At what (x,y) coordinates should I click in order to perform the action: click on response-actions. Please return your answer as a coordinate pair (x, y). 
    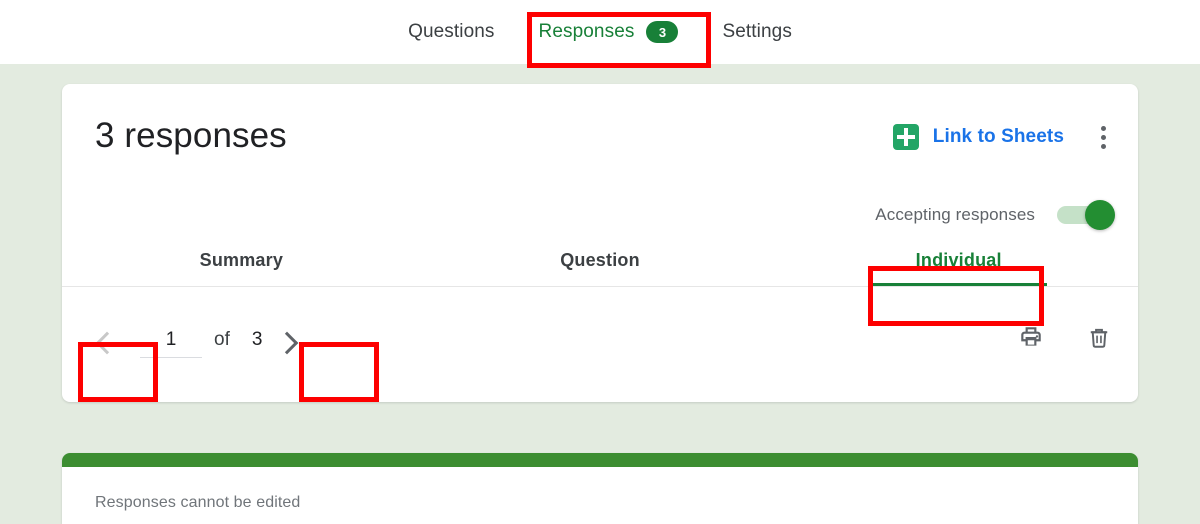
    Looking at the image, I should click on (1065, 337).